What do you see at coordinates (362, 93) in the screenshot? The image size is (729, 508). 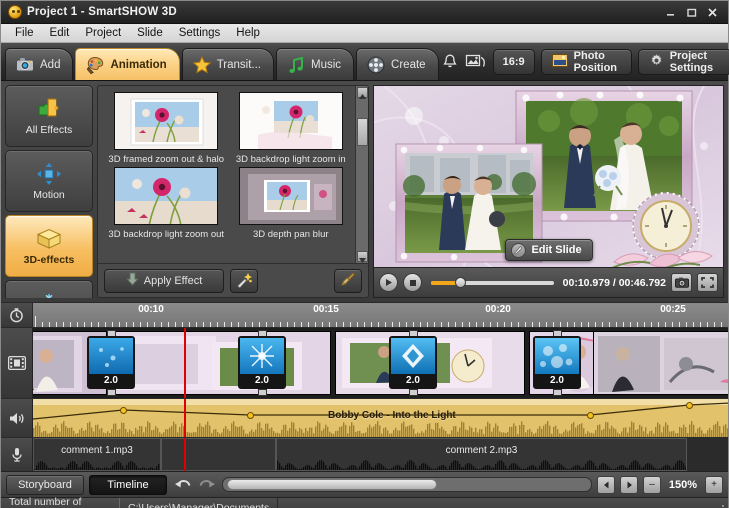 I see `scroll-up-arrow` at bounding box center [362, 93].